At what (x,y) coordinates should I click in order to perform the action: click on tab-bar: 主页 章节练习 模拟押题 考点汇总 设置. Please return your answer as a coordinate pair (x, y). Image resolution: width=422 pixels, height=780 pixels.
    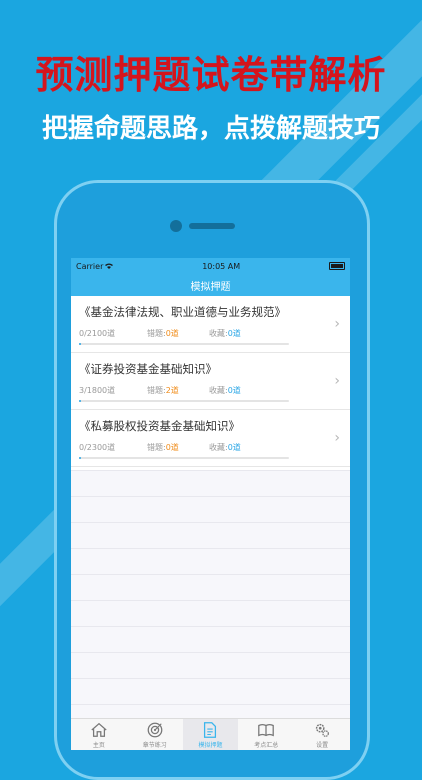
    Looking at the image, I should click on (210, 734).